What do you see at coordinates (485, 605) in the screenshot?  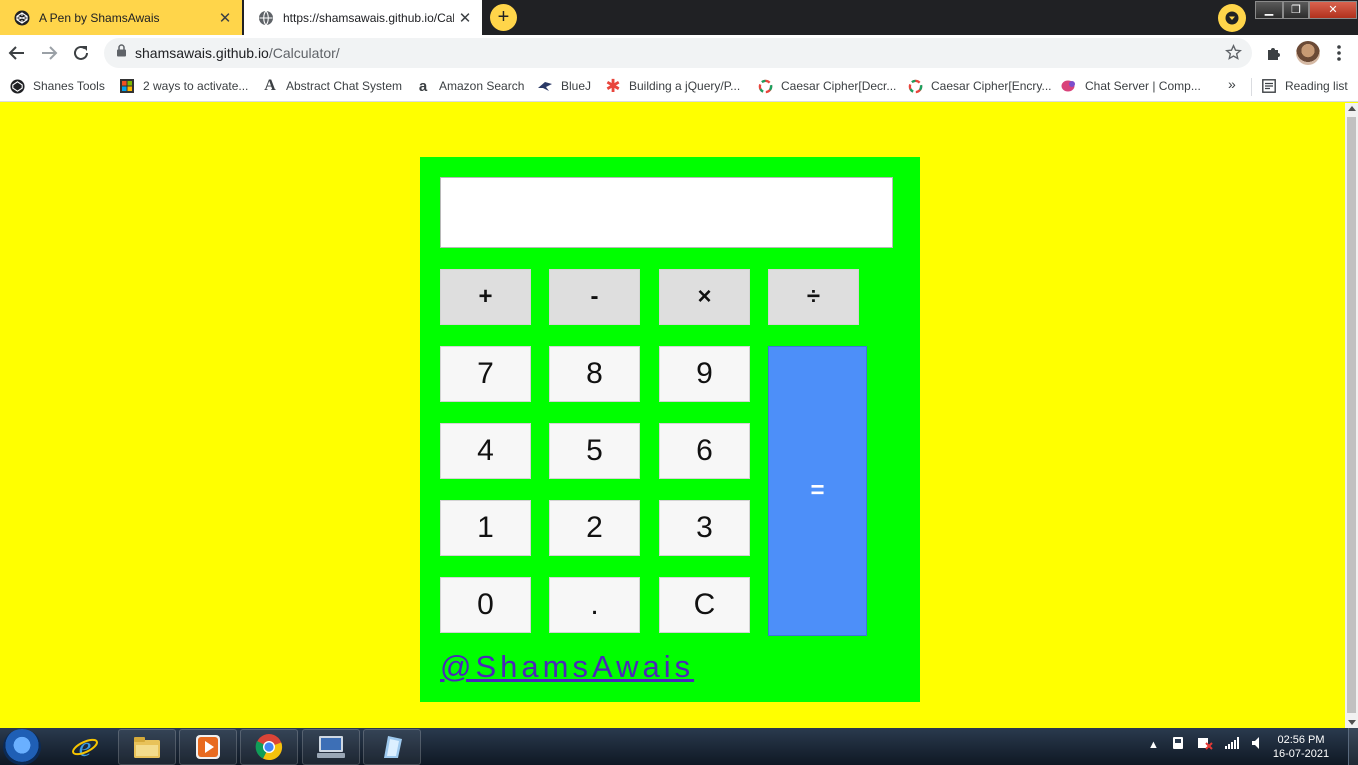 I see `digit-0-button: 0` at bounding box center [485, 605].